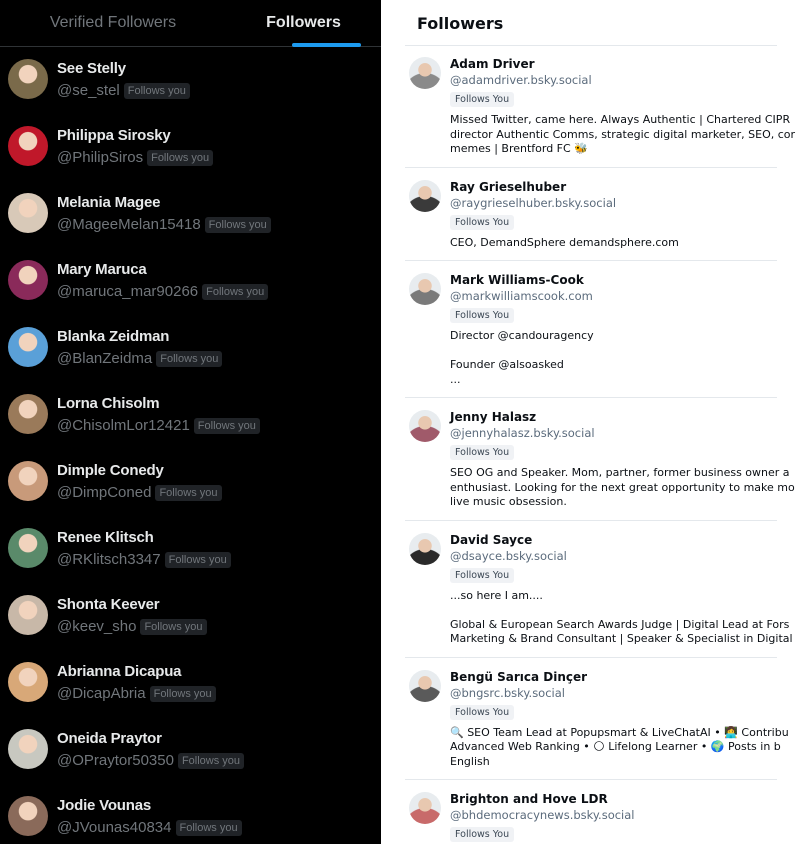 Image resolution: width=800 pixels, height=844 pixels. Describe the element at coordinates (507, 364) in the screenshot. I see `description-line: Founder @alsoasked` at that location.